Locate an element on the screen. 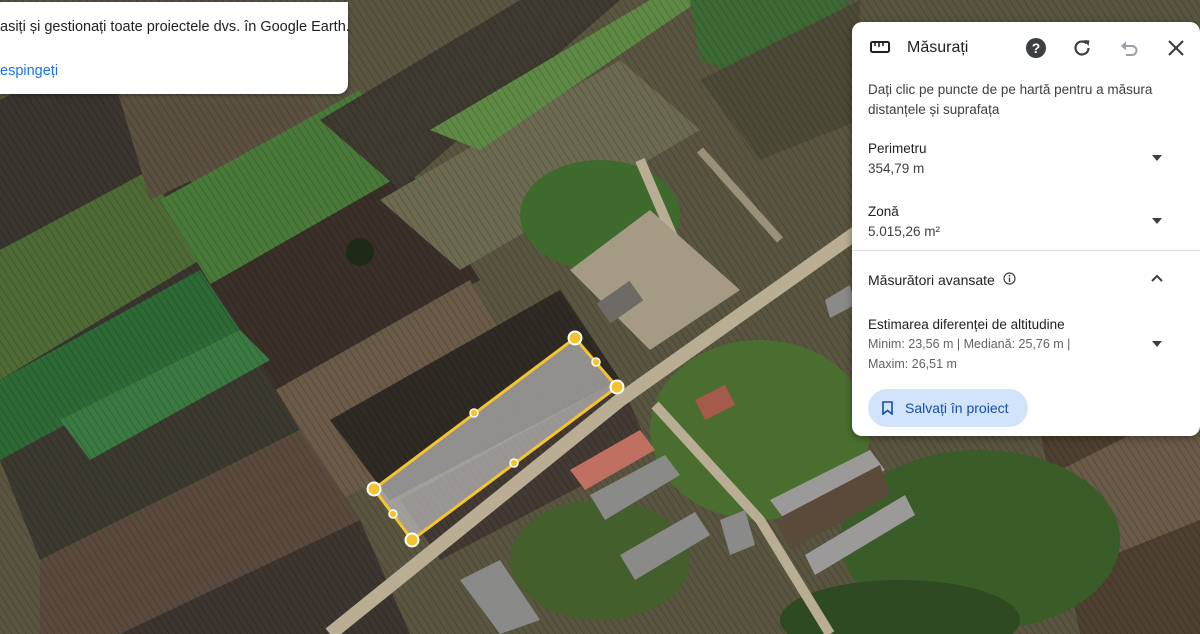 Image resolution: width=1200 pixels, height=634 pixels. chevron-up-icon is located at coordinates (1157, 278).